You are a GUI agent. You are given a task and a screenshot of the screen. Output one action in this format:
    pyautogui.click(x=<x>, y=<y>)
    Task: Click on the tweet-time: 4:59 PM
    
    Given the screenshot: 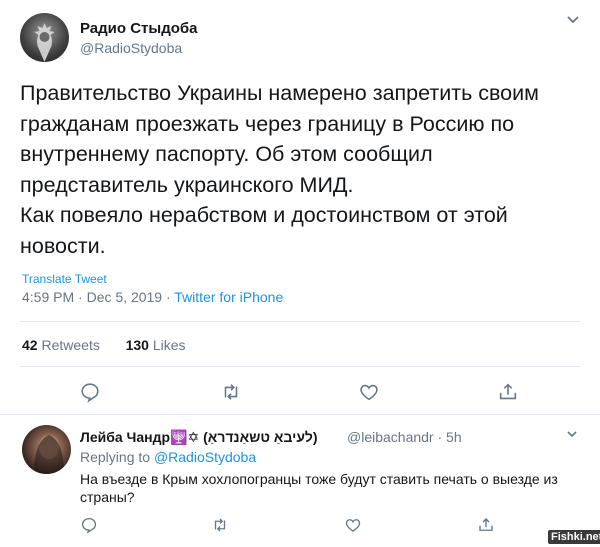 What is the action you would take?
    pyautogui.click(x=48, y=297)
    